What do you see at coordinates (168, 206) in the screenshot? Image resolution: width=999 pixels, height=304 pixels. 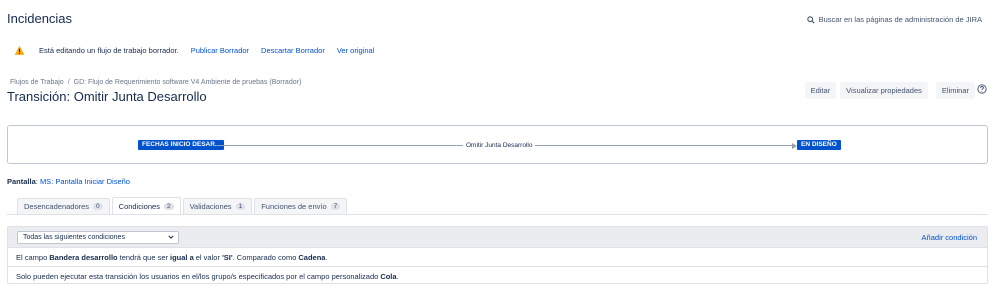 I see `tab-count-badge: 2` at bounding box center [168, 206].